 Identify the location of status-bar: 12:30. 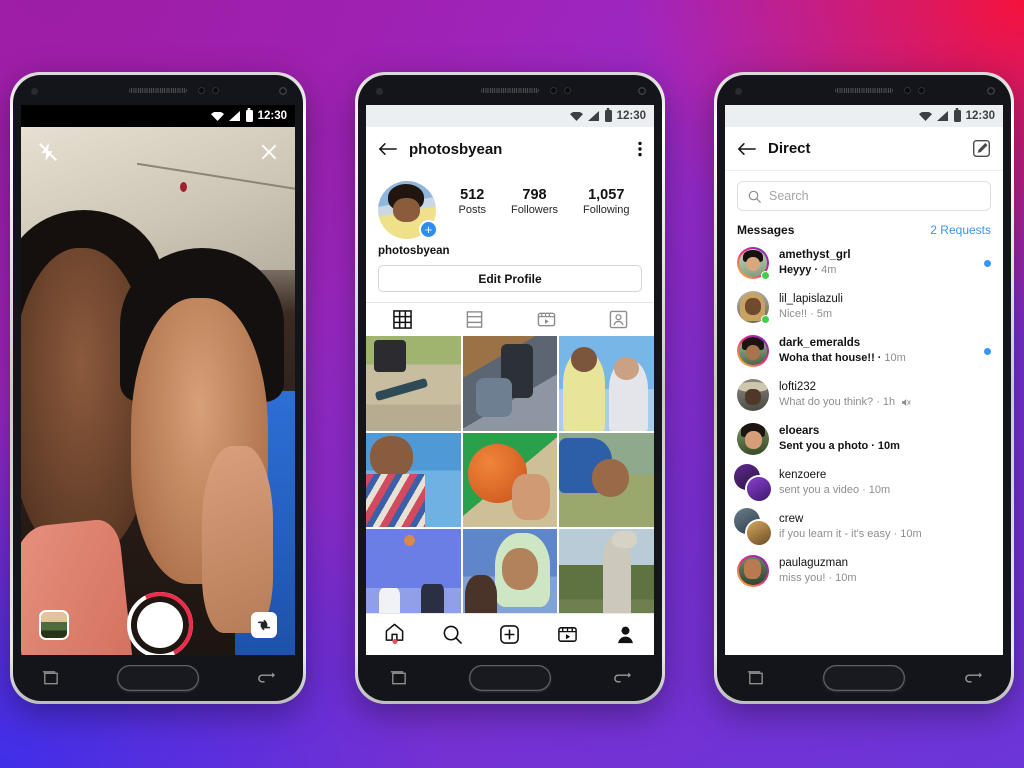
(510, 116).